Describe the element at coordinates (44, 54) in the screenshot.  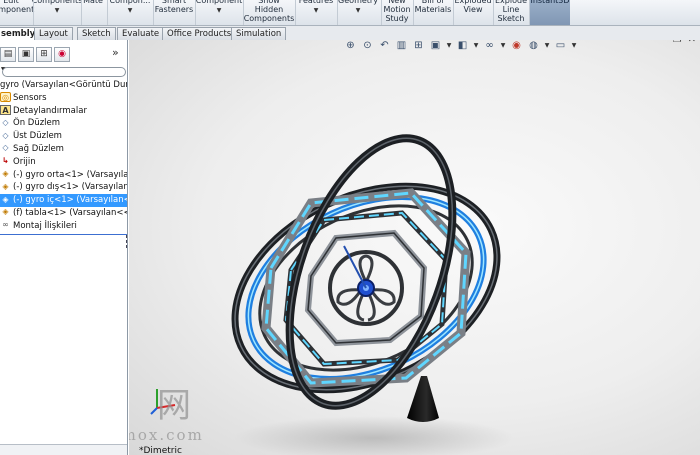
I see `configuration-manager-tab-icon: ⊞` at that location.